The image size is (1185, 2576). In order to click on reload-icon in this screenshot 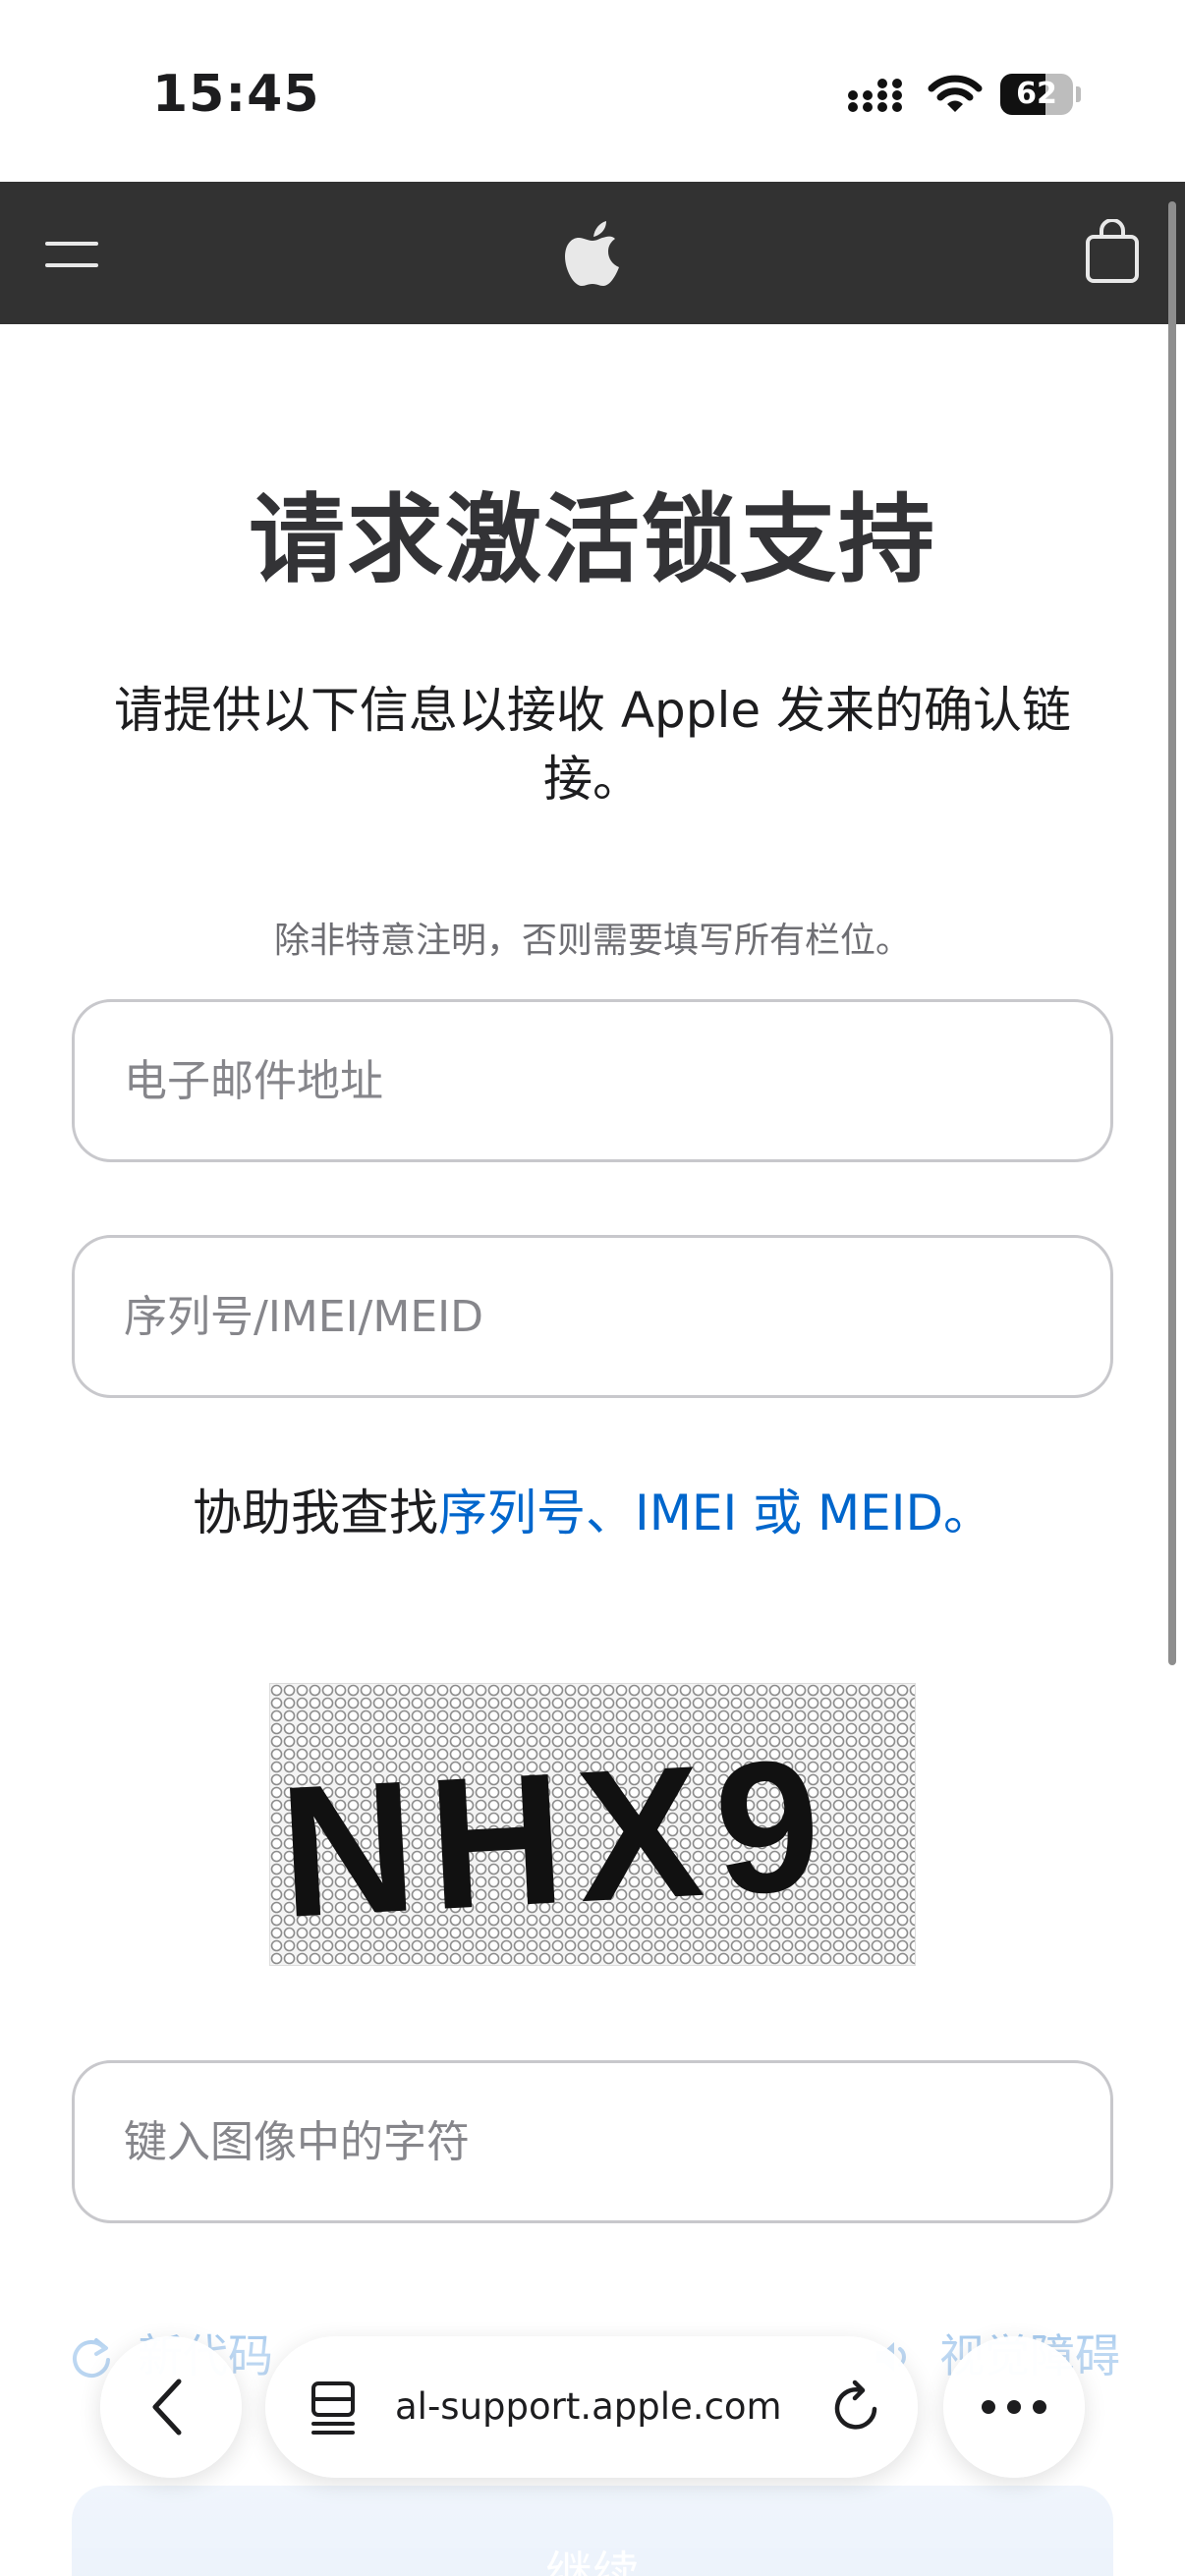, I will do `click(857, 2407)`.